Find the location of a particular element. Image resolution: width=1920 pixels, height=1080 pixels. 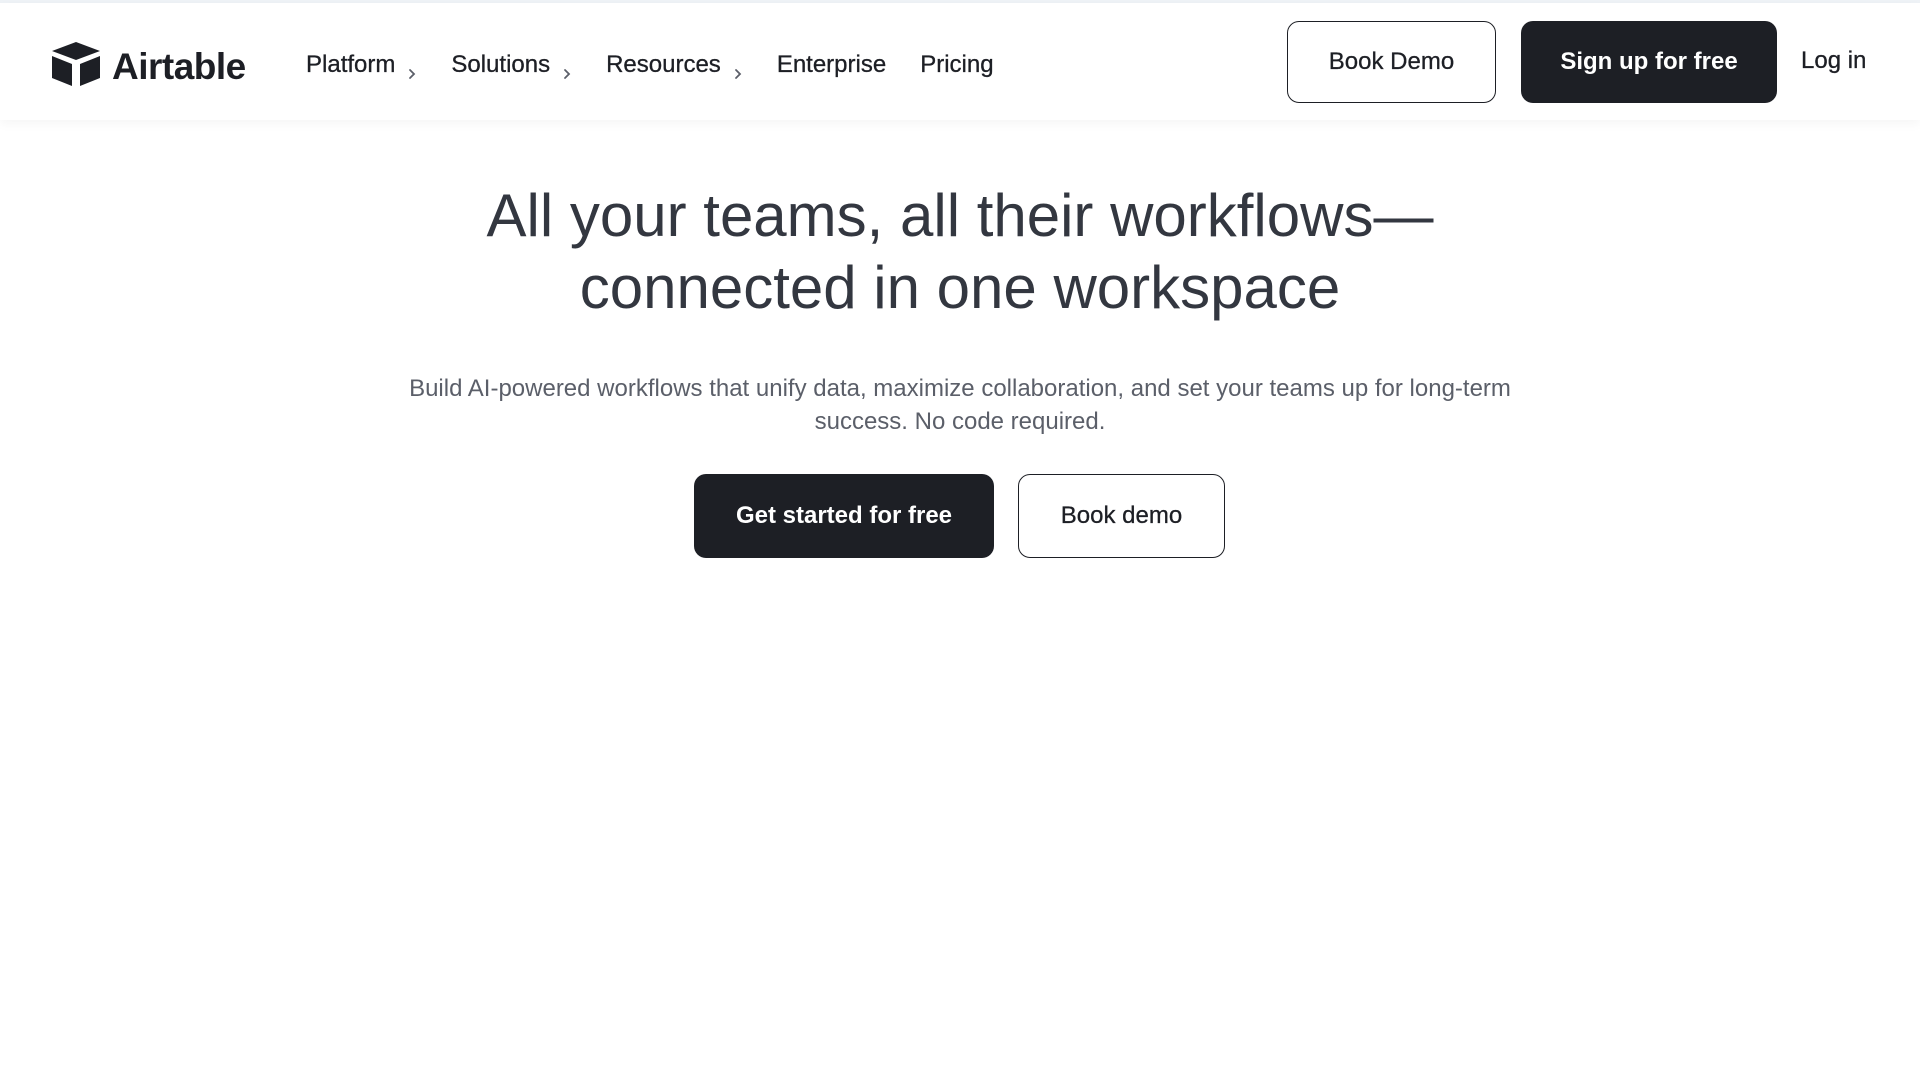

nav-item-solutions: Solutions is located at coordinates (511, 65).